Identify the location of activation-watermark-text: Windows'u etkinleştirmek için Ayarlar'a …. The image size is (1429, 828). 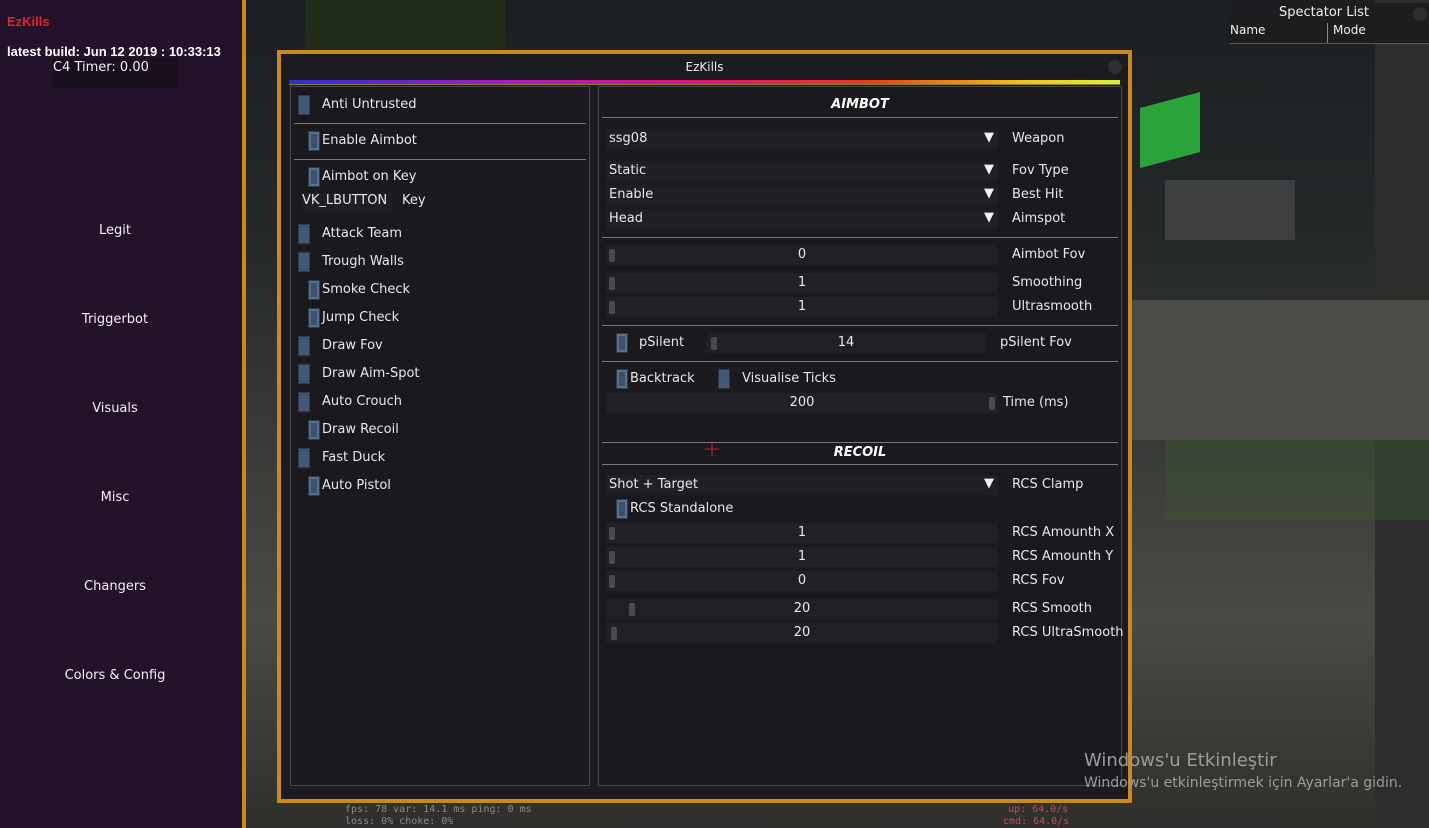
(1243, 783).